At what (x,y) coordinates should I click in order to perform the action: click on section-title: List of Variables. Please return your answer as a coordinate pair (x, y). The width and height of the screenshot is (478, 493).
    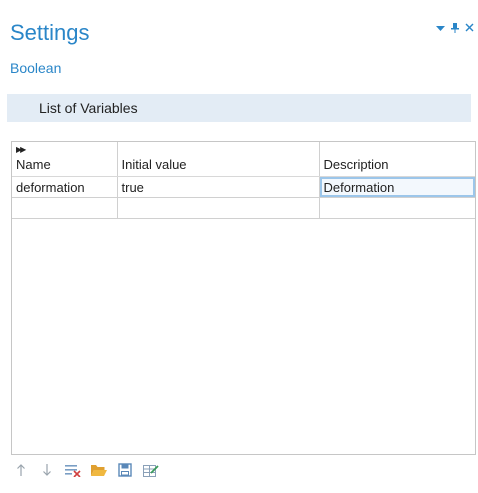
    Looking at the image, I should click on (88, 108).